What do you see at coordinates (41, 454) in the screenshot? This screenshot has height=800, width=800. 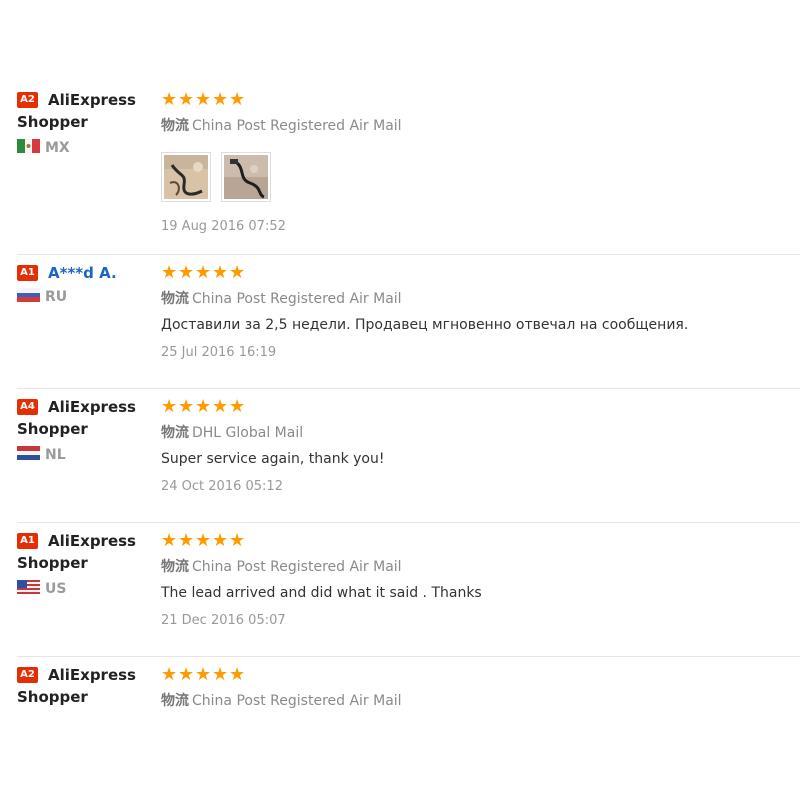 I see `buyer-country: NL` at bounding box center [41, 454].